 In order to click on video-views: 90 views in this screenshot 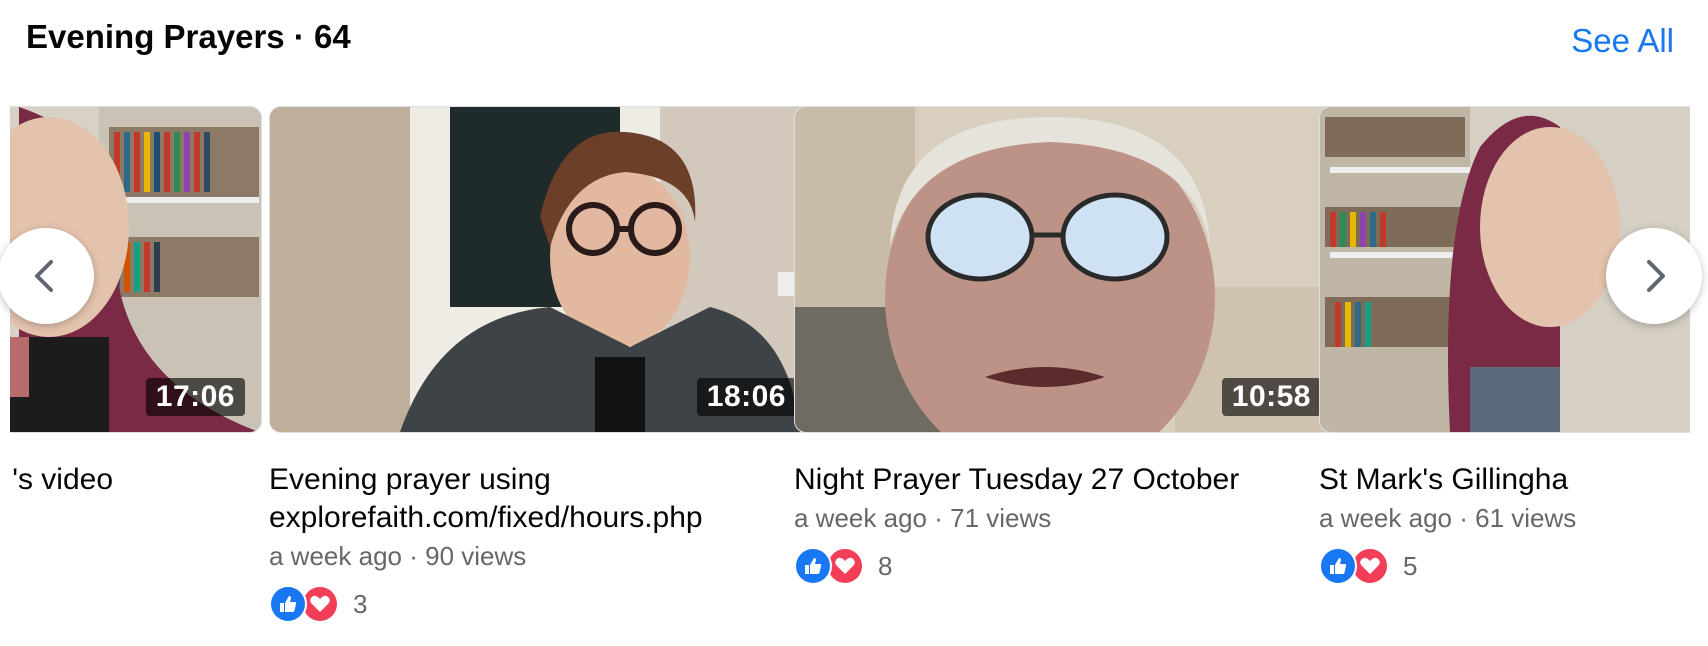, I will do `click(476, 556)`.